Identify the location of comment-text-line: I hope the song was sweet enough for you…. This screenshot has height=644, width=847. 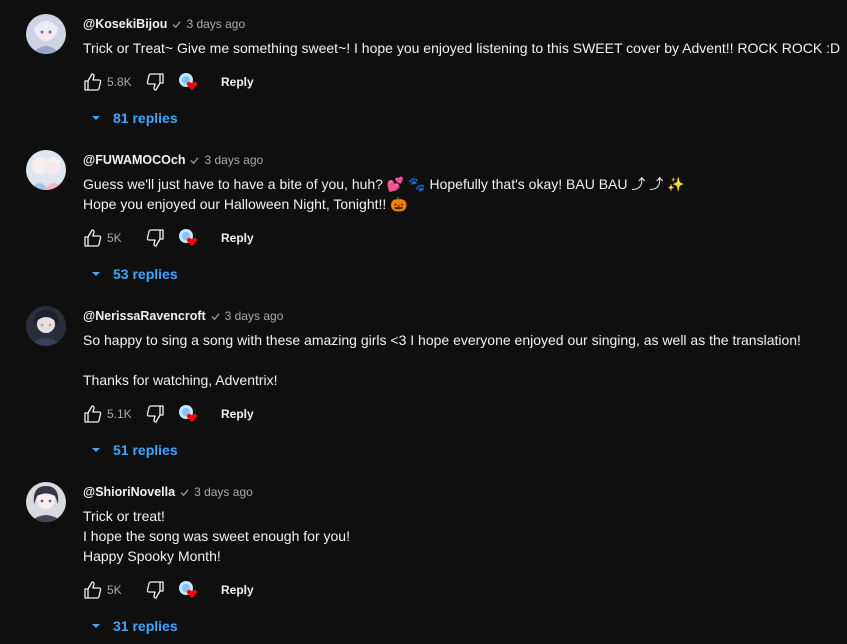
(216, 536).